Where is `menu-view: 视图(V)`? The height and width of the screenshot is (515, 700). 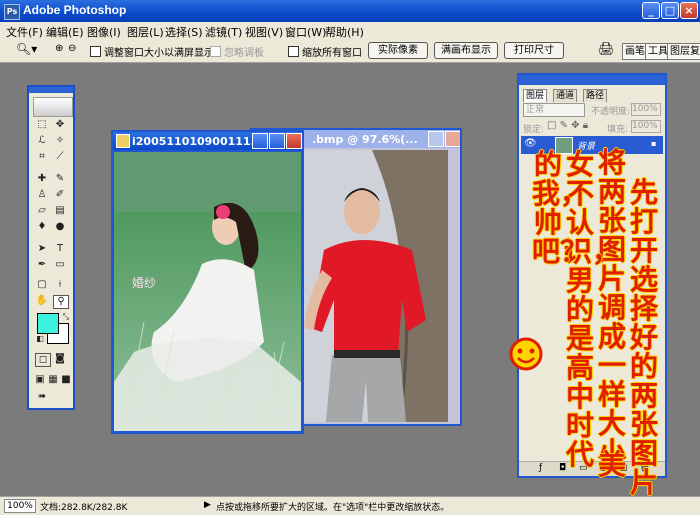 menu-view: 视图(V) is located at coordinates (264, 32).